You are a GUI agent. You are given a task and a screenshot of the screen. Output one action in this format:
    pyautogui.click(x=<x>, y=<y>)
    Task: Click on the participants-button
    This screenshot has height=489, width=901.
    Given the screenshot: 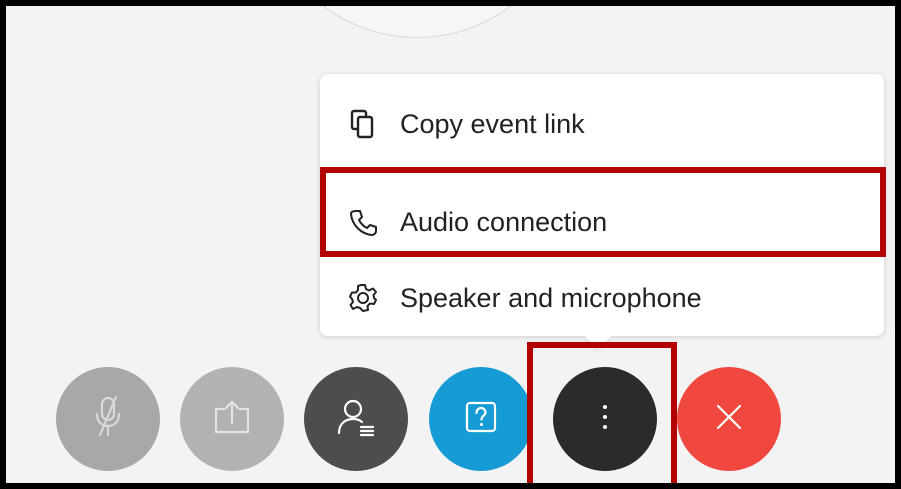 What is the action you would take?
    pyautogui.click(x=356, y=419)
    